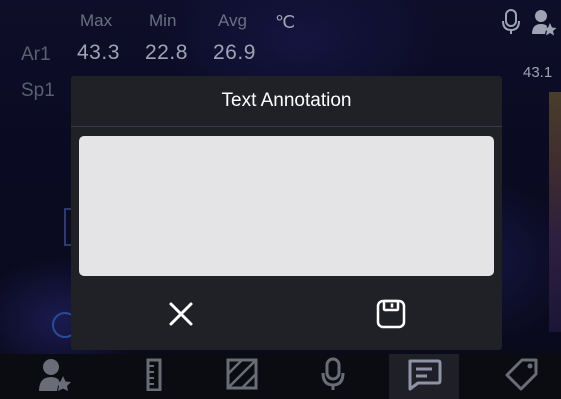  Describe the element at coordinates (232, 20) in the screenshot. I see `header-avg: Avg` at that location.